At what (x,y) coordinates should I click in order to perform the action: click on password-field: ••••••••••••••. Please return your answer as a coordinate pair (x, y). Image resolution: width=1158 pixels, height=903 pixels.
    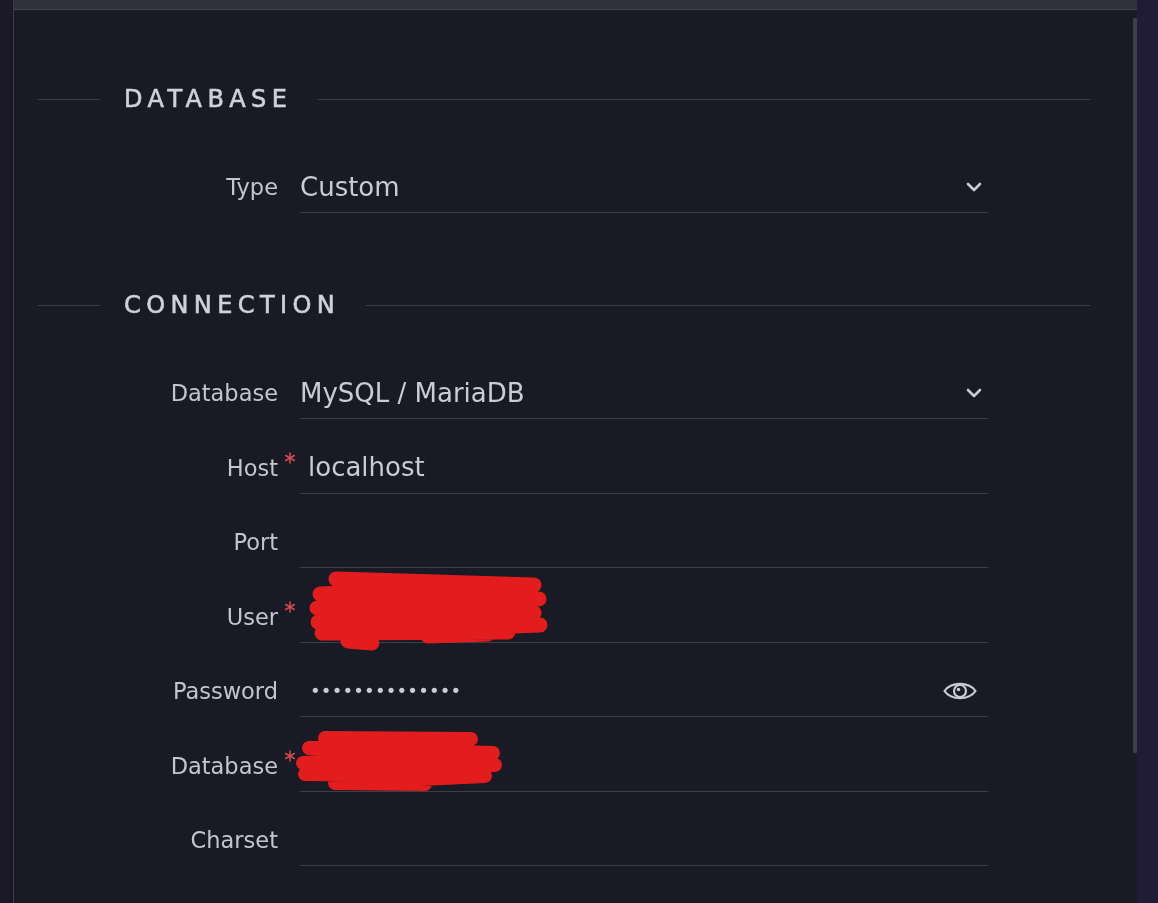
    Looking at the image, I should click on (644, 691).